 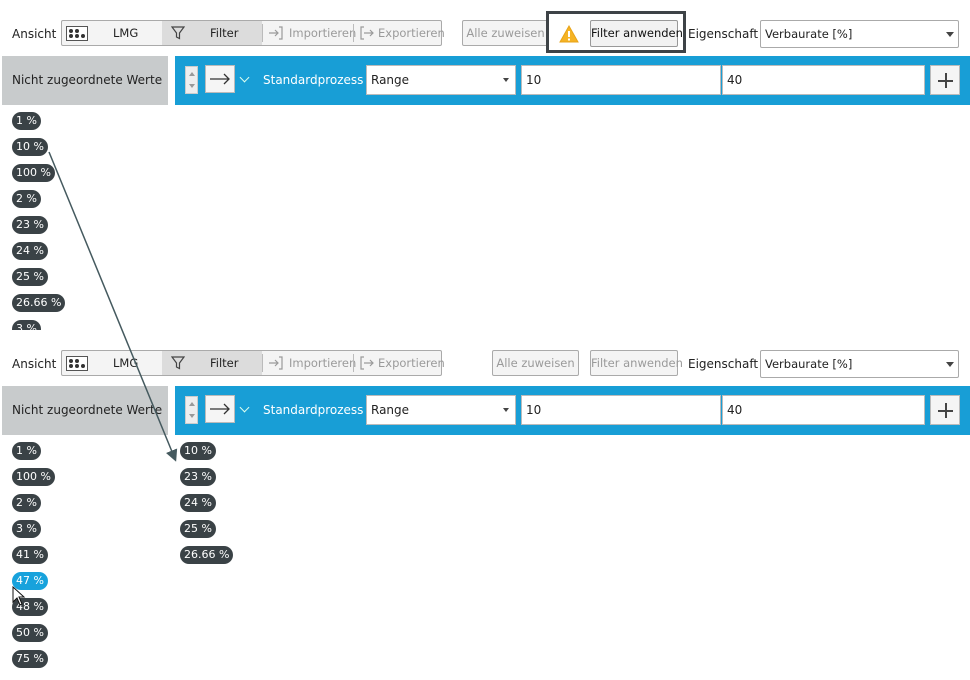 What do you see at coordinates (198, 503) in the screenshot?
I see `assigned-value-chip: 24 %` at bounding box center [198, 503].